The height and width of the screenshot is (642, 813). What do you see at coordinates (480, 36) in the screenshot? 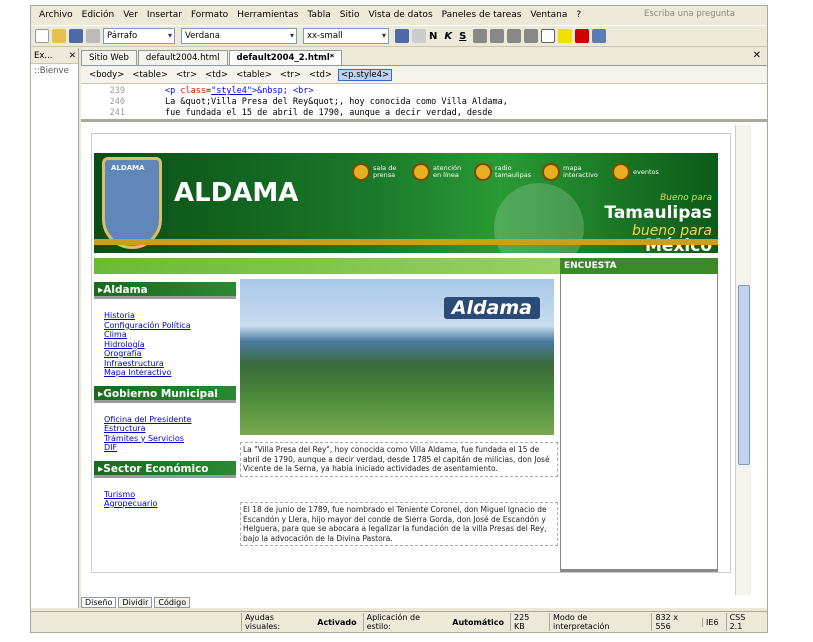
I see `align-left-icon` at bounding box center [480, 36].